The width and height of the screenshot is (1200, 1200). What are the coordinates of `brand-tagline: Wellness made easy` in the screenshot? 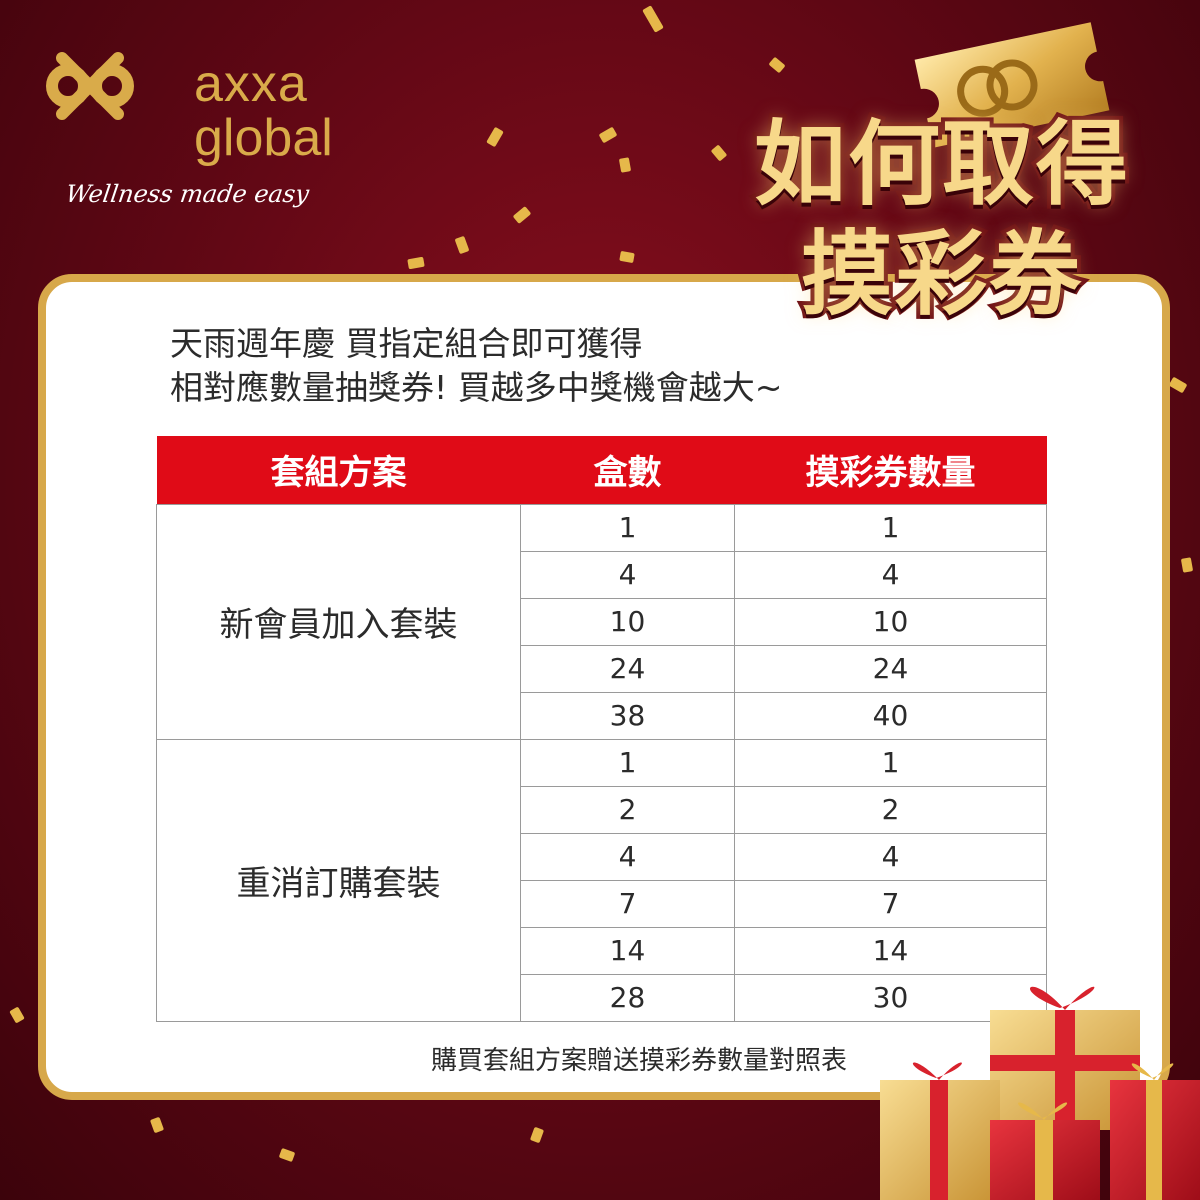 It's located at (187, 194).